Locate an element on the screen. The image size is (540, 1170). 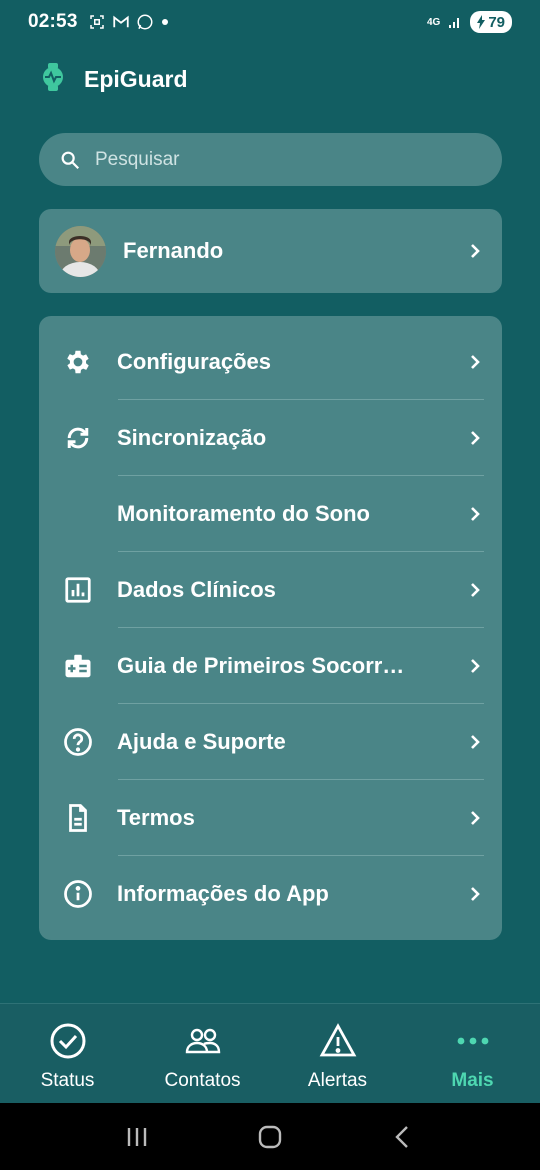
status-bar: 02:53 4G 79 is located at coordinates (270, 22).